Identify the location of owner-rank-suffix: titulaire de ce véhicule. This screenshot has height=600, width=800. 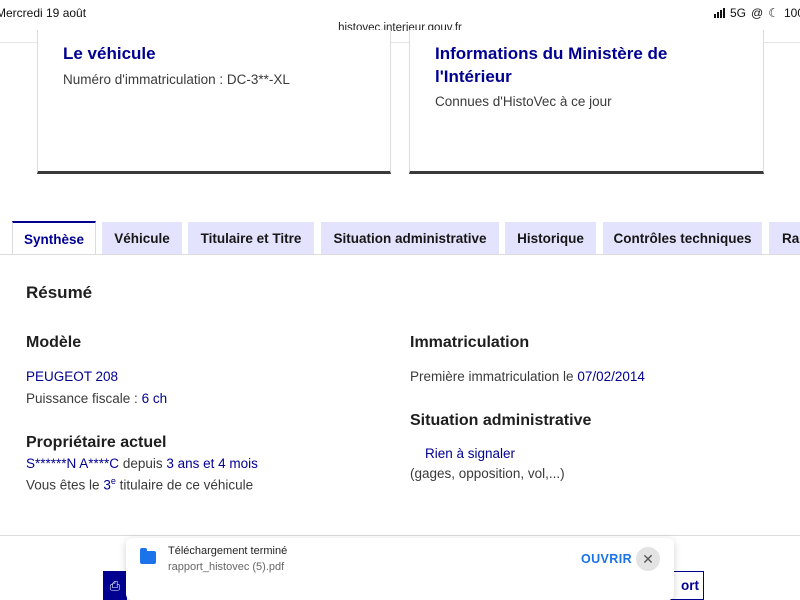
(184, 485).